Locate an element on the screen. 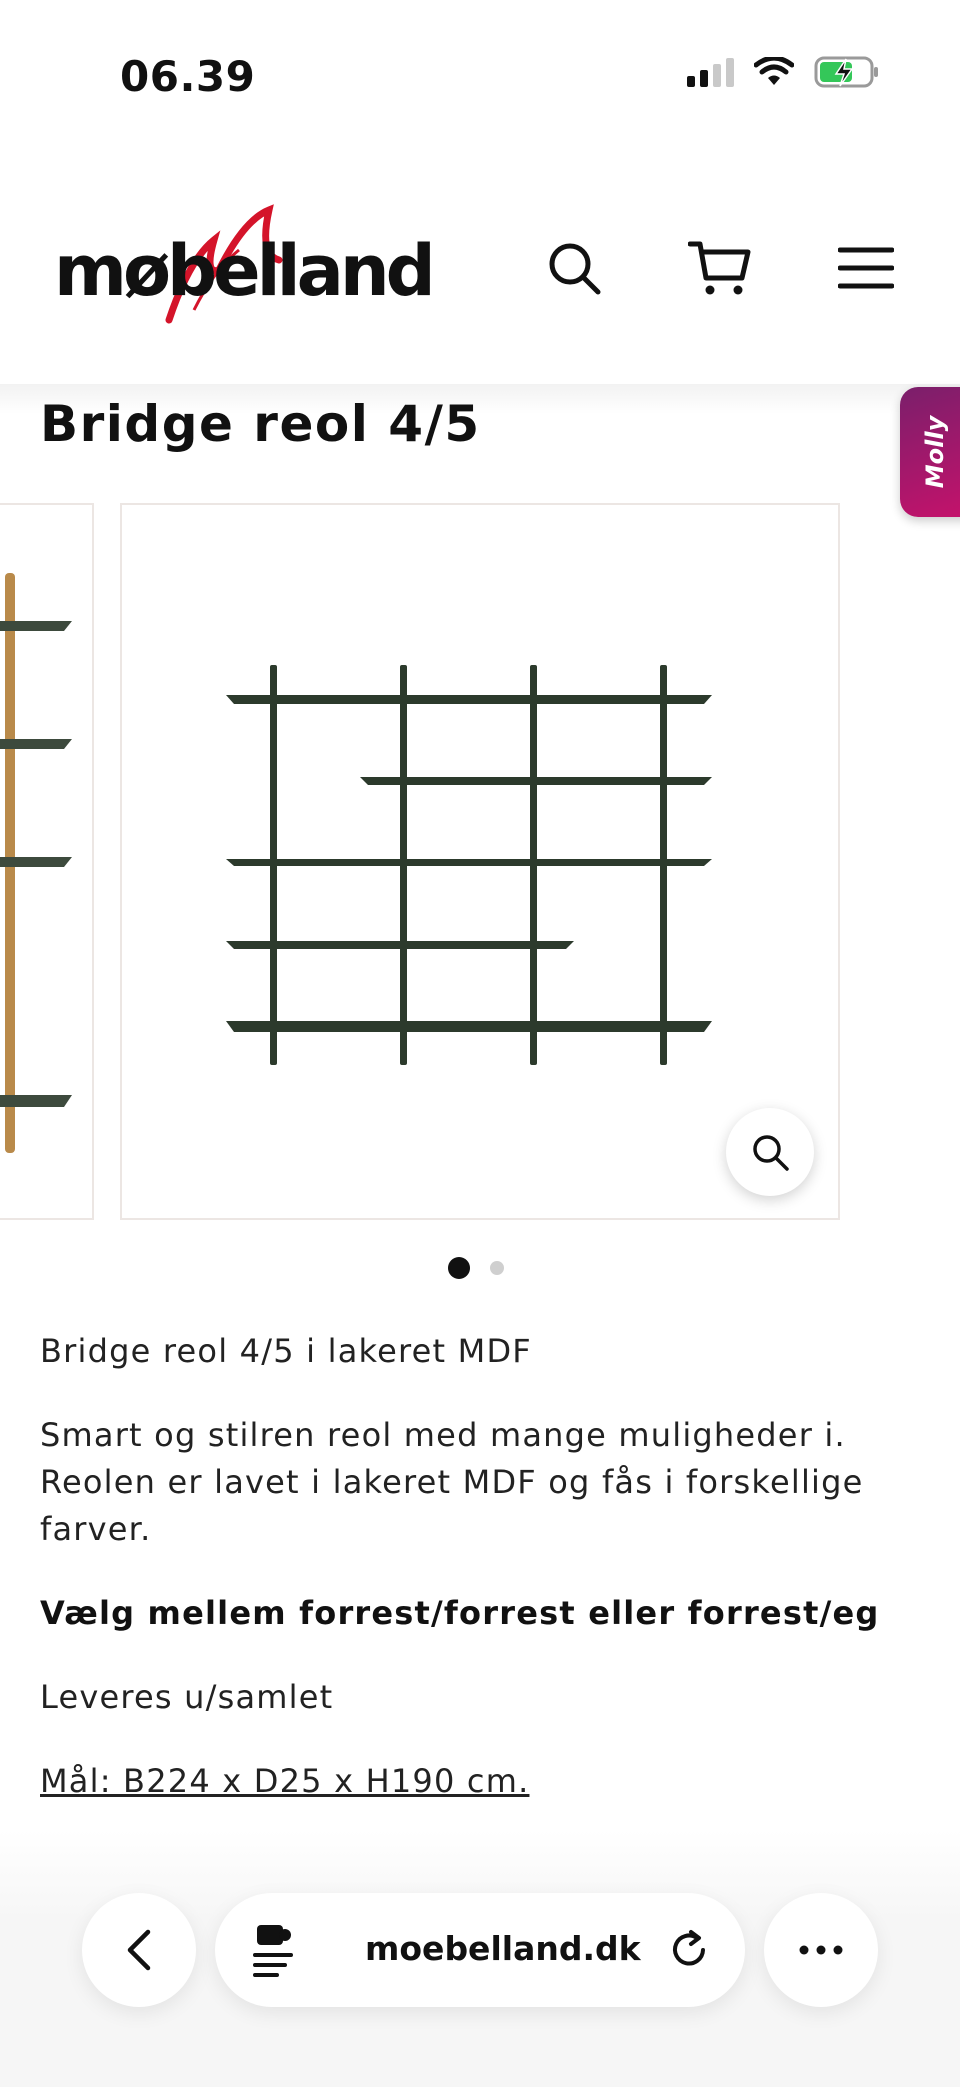  search-icon is located at coordinates (575, 269).